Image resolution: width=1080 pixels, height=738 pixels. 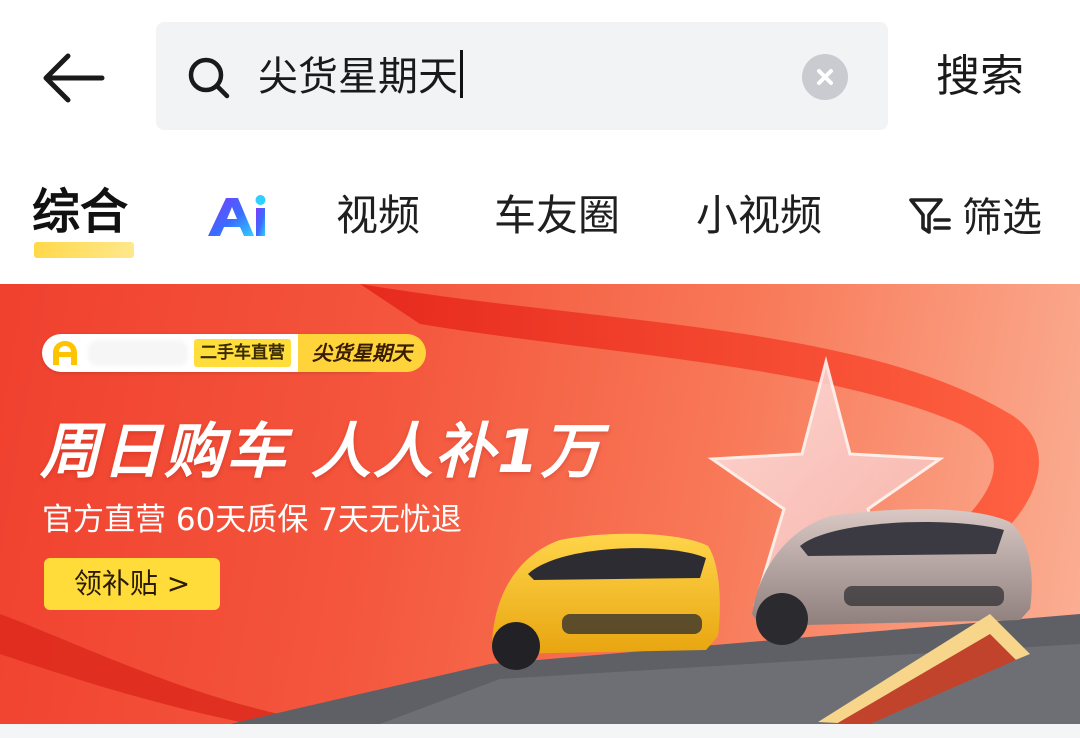 I want to click on search-icon, so click(x=209, y=78).